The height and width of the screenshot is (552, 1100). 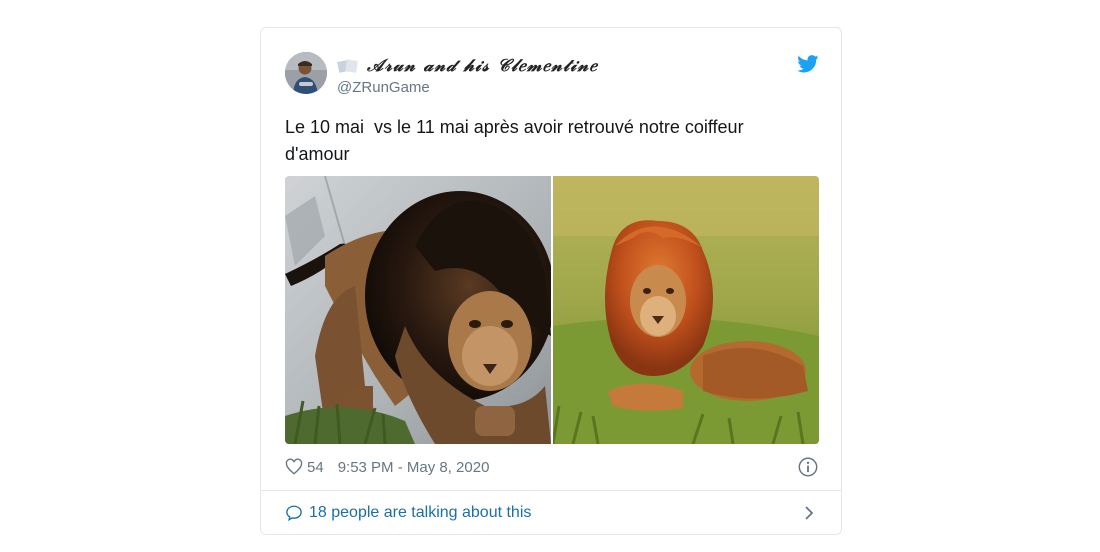 I want to click on chevron-right-icon, so click(x=809, y=513).